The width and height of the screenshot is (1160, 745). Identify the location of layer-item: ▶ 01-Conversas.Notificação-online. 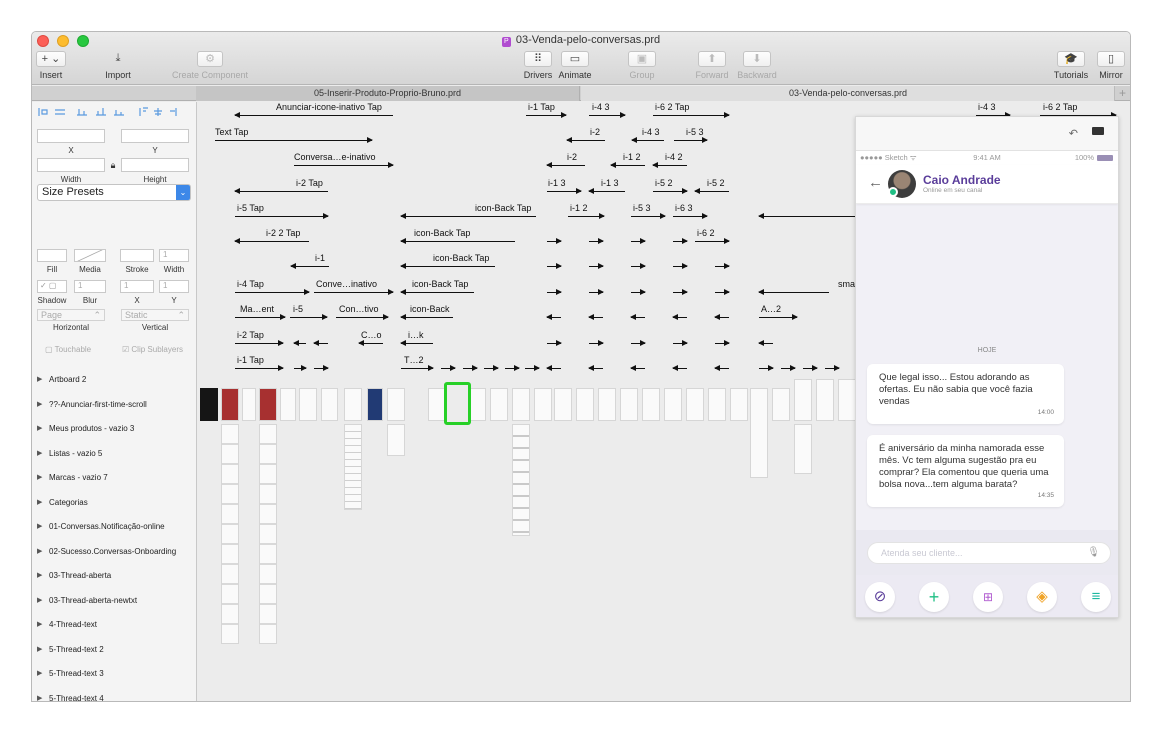
(114, 527).